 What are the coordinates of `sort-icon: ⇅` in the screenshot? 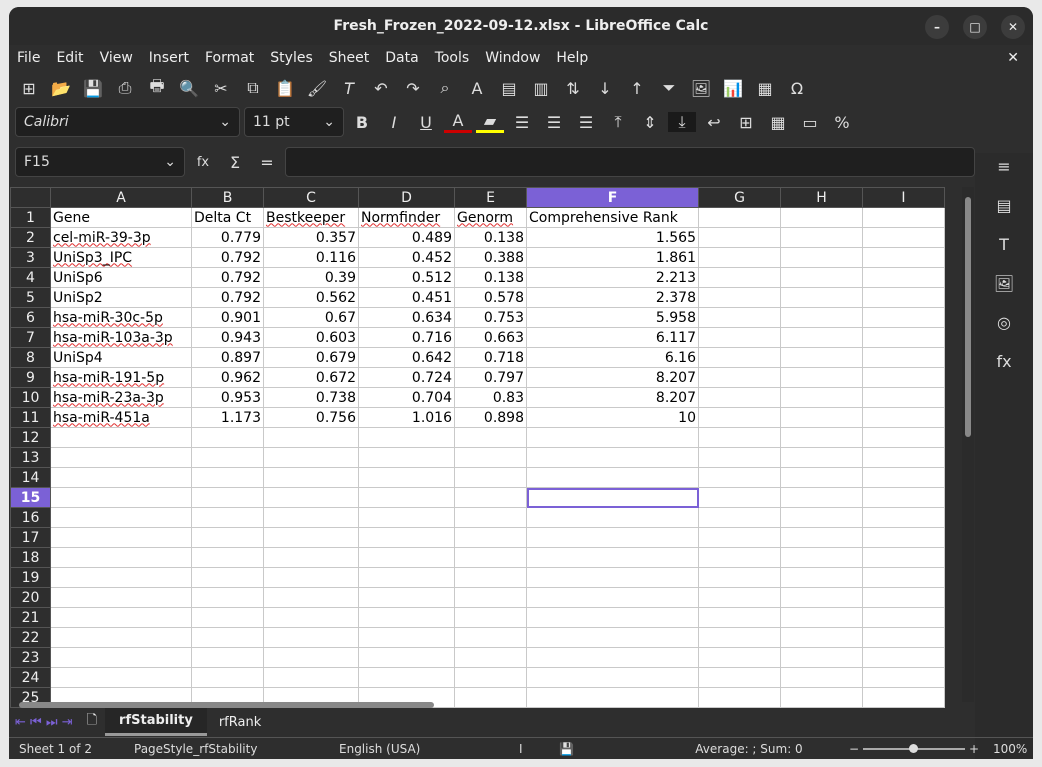 It's located at (573, 88).